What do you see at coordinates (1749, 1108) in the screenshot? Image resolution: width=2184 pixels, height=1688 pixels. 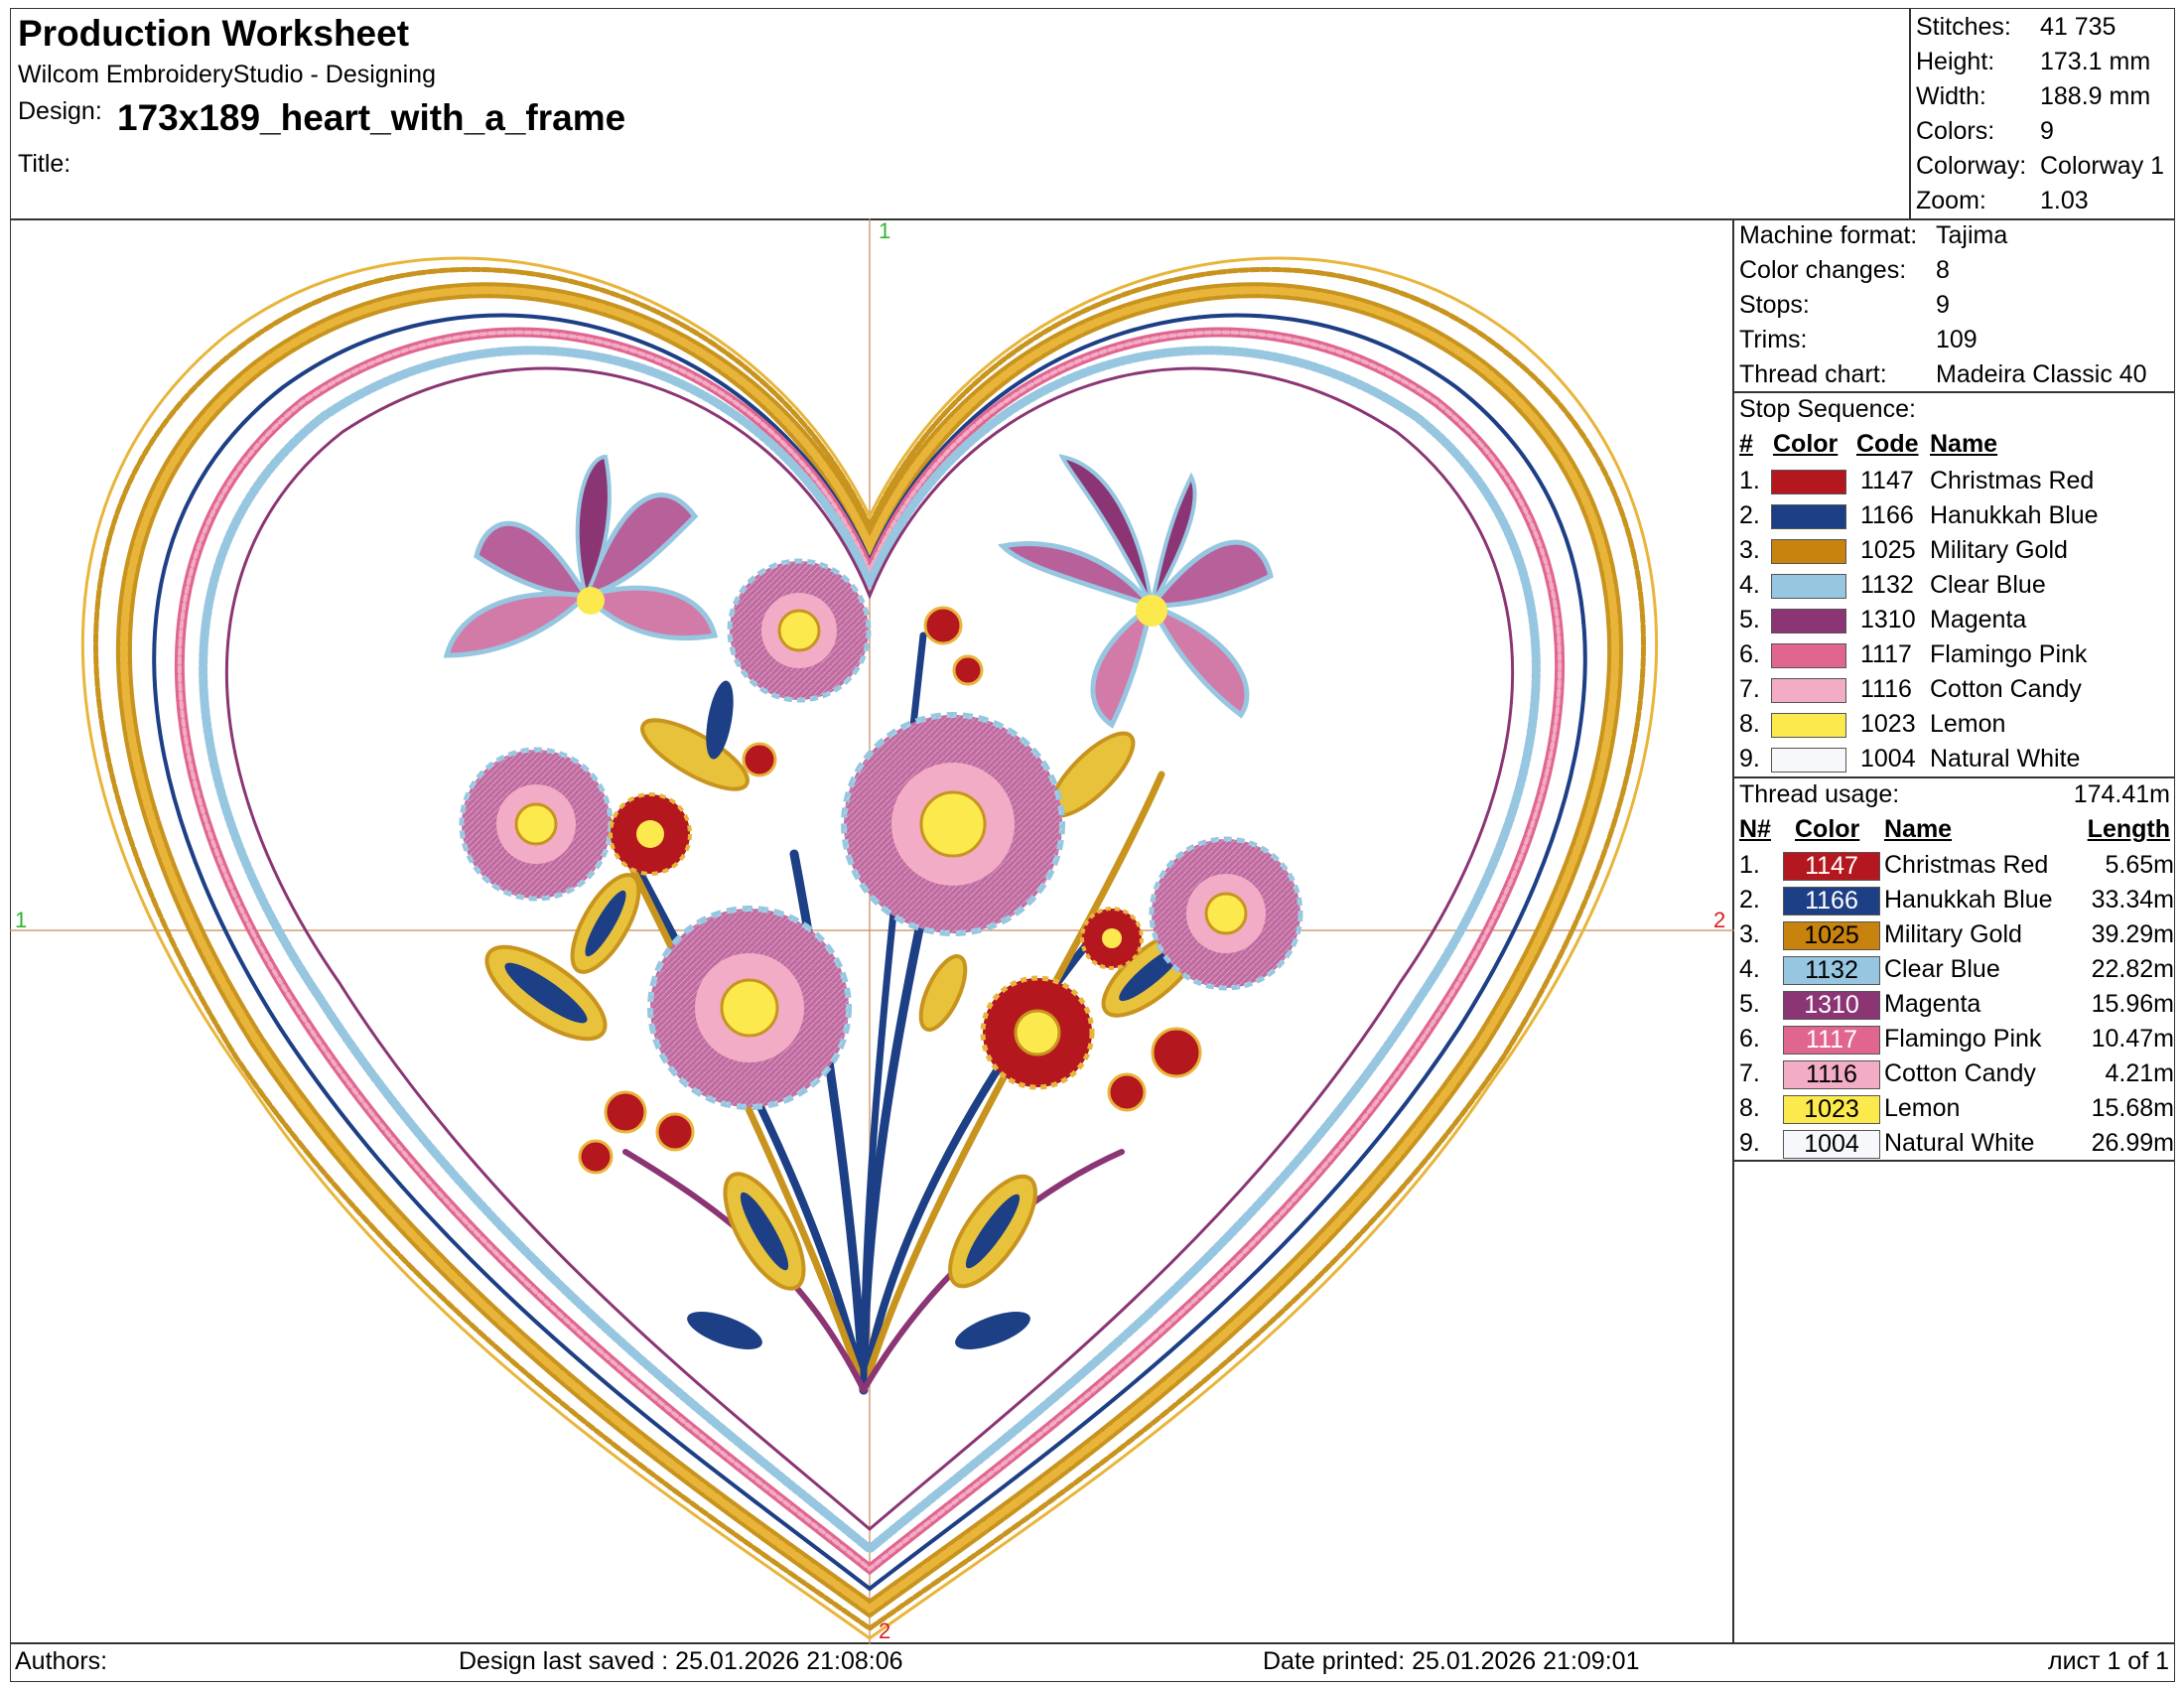 I see `usage-index: 8.` at bounding box center [1749, 1108].